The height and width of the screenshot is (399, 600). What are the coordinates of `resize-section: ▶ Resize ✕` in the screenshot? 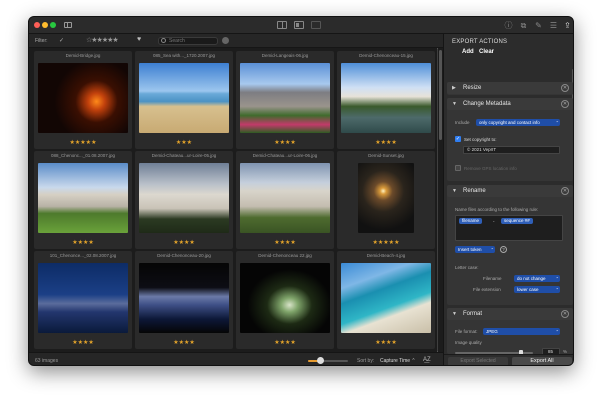 It's located at (510, 88).